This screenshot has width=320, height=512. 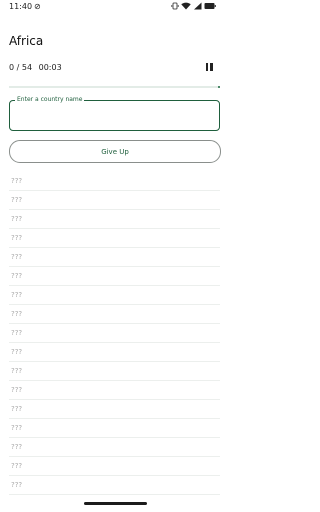 What do you see at coordinates (37, 6) in the screenshot?
I see `do-not-disturb-icon: ⊘` at bounding box center [37, 6].